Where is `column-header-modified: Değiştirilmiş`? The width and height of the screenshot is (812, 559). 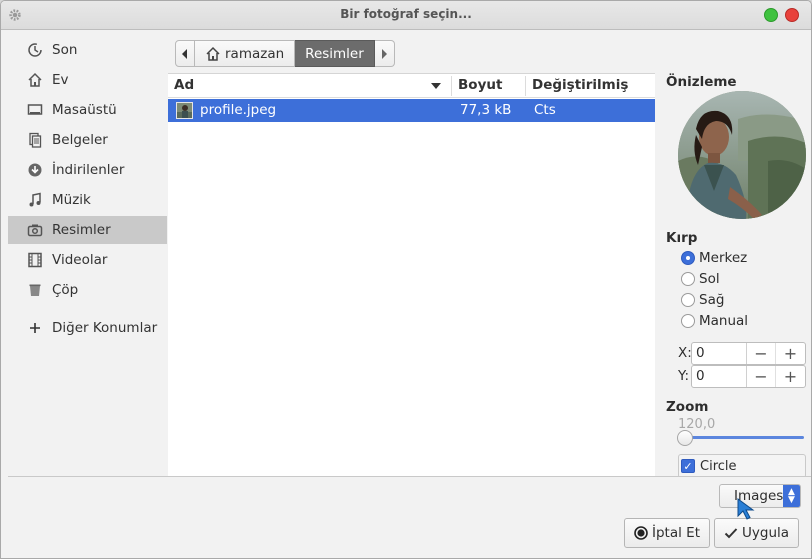 column-header-modified: Değiştirilmiş is located at coordinates (580, 85).